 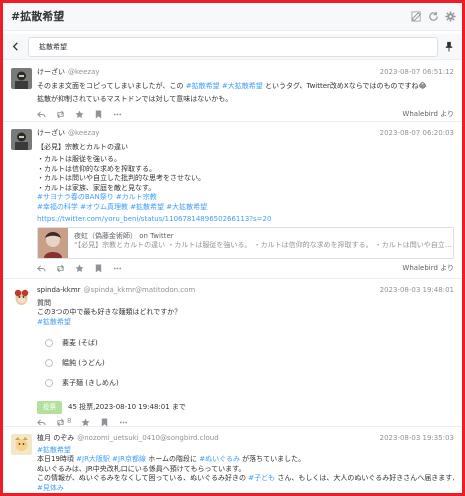 What do you see at coordinates (365, 478) in the screenshot?
I see `text: さん、もしくは、大人のぬいぐるみ好きさんへ届きますように。` at bounding box center [365, 478].